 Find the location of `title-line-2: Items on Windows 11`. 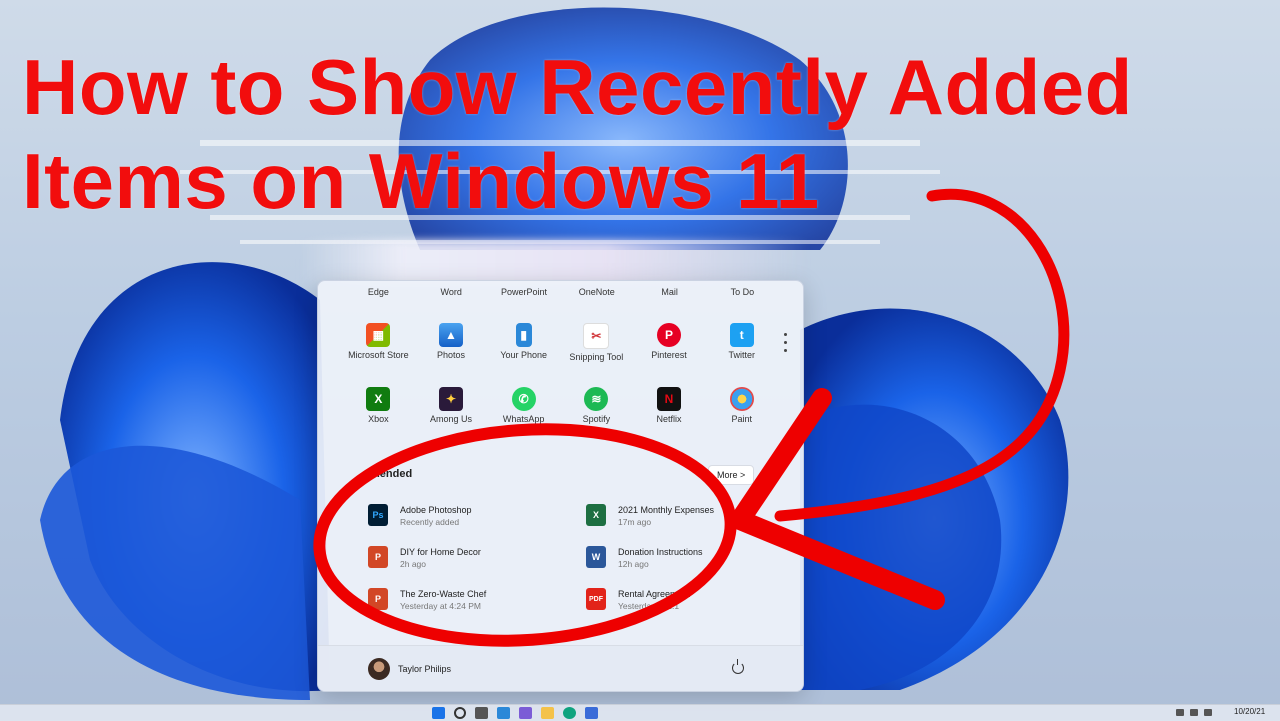

title-line-2: Items on Windows 11 is located at coordinates (421, 181).